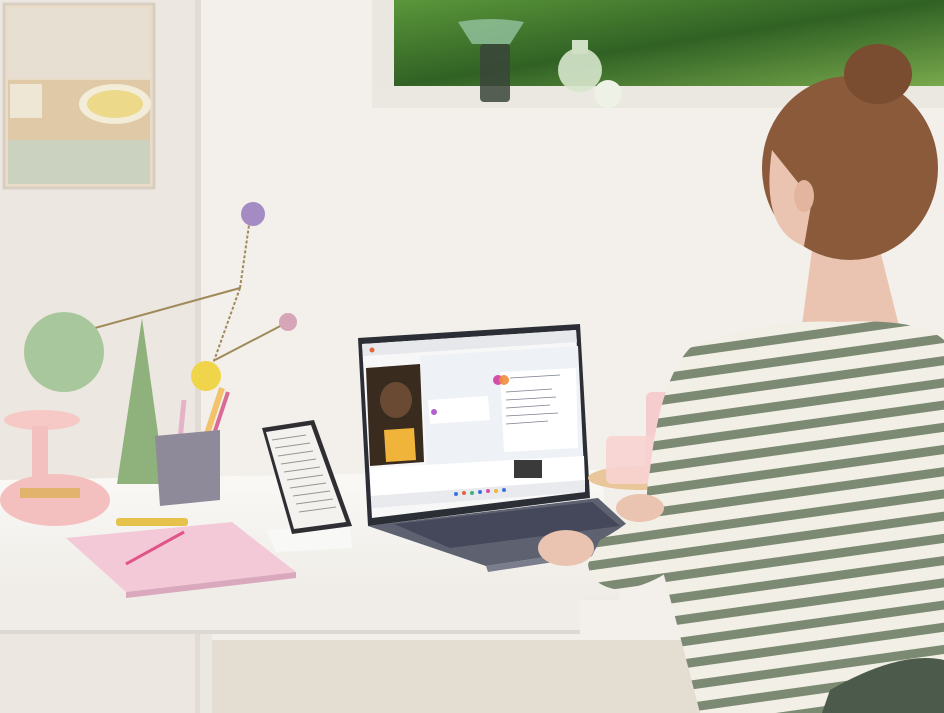 Image resolution: width=944 pixels, height=713 pixels. I want to click on wall-artwork, so click(79, 96).